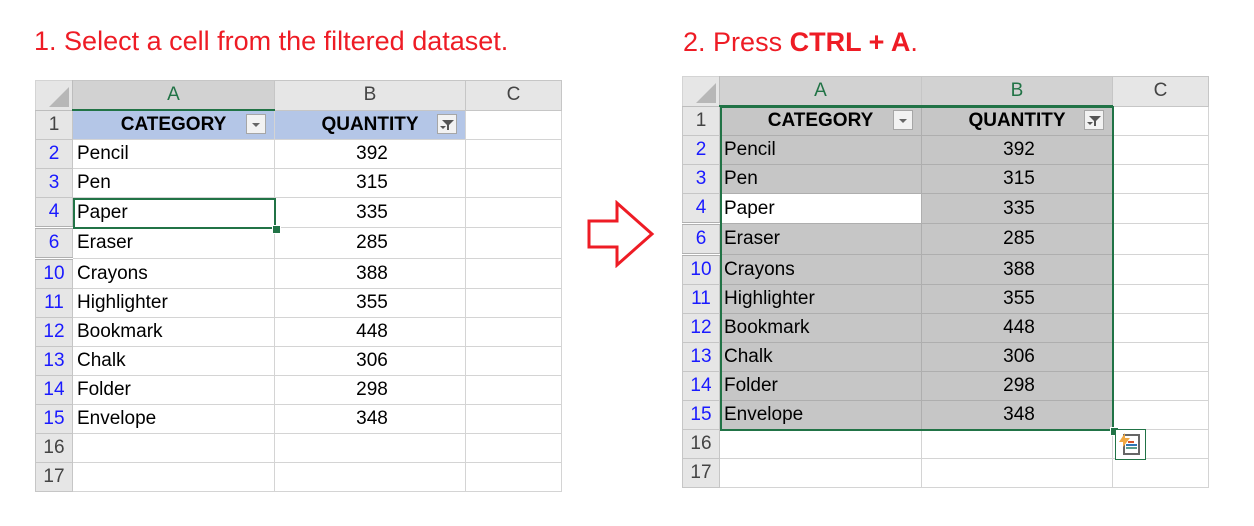 This screenshot has height=526, width=1254. What do you see at coordinates (1130, 444) in the screenshot?
I see `quick-analysis-icon` at bounding box center [1130, 444].